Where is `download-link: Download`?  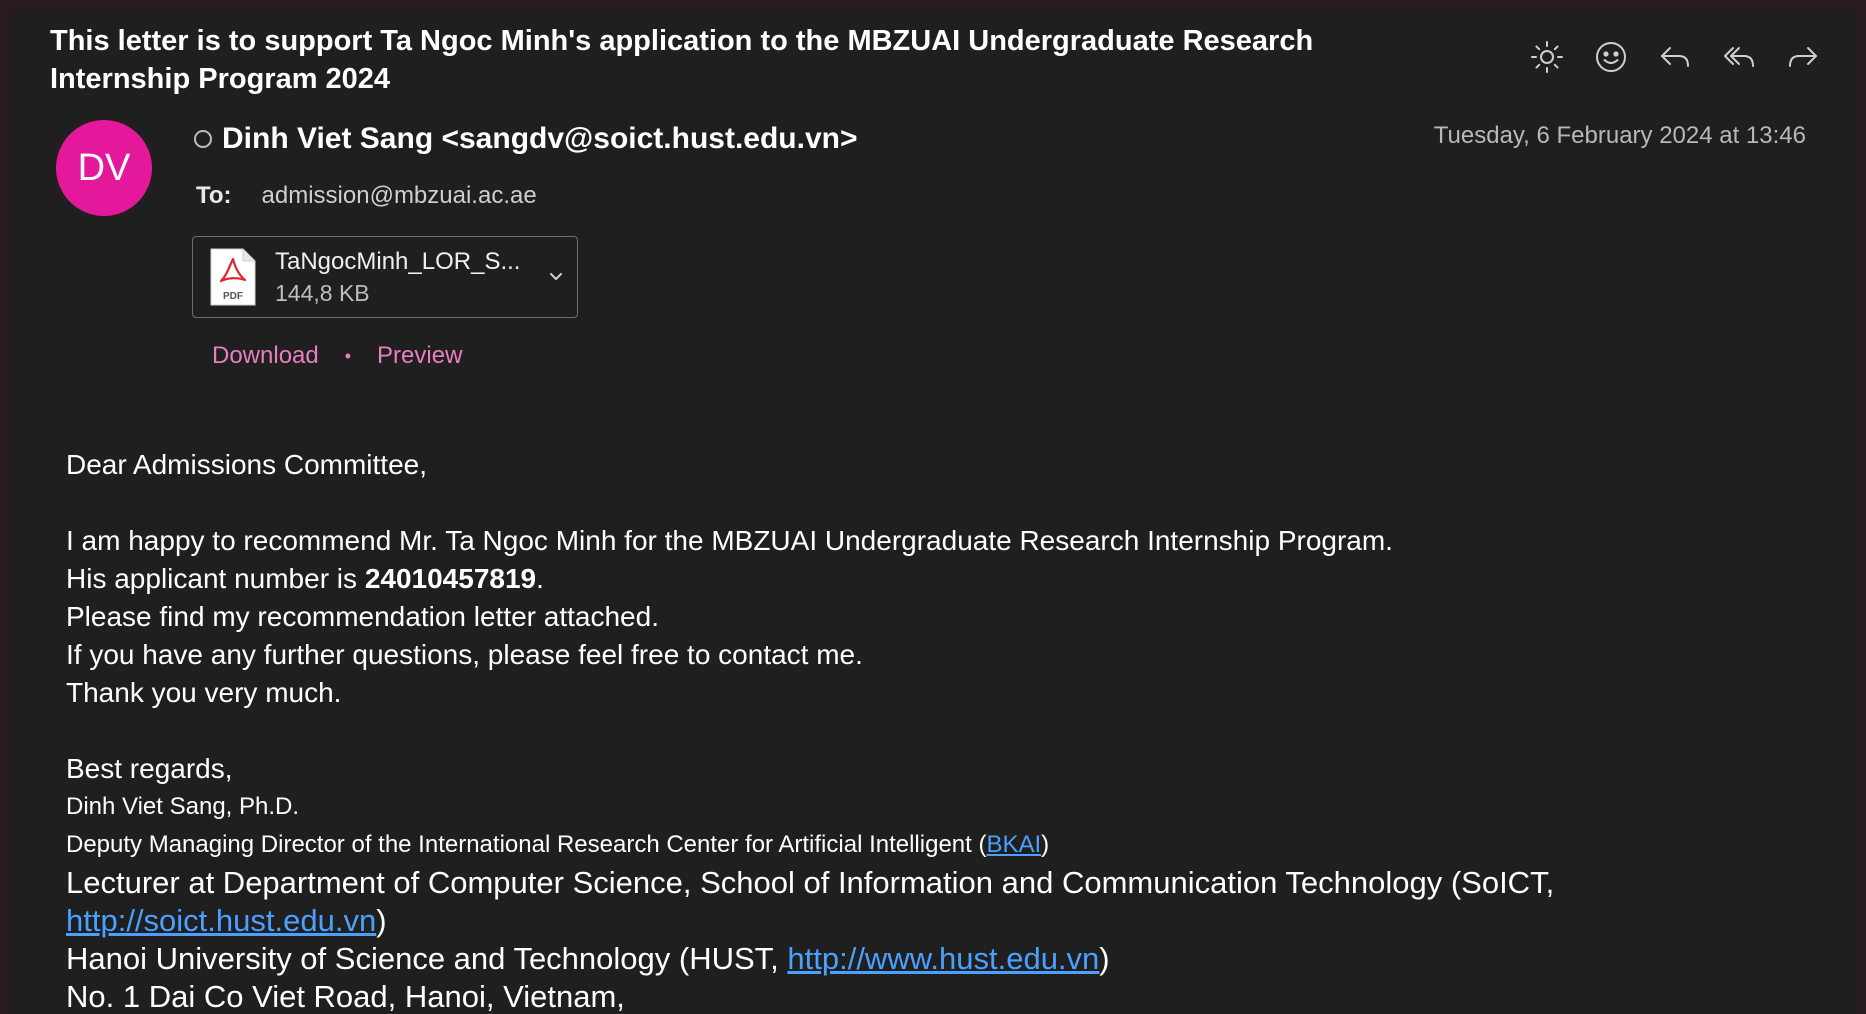
download-link: Download is located at coordinates (265, 356).